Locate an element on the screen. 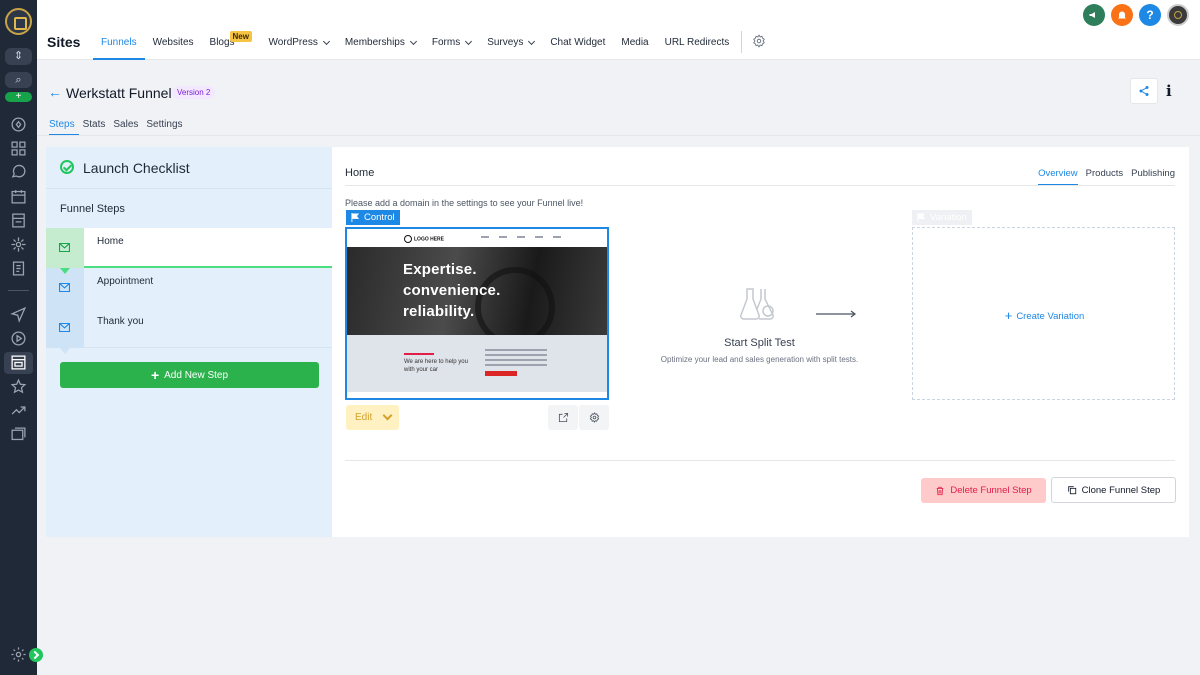 This screenshot has height=675, width=1200. version-badge: Version 2 is located at coordinates (194, 92).